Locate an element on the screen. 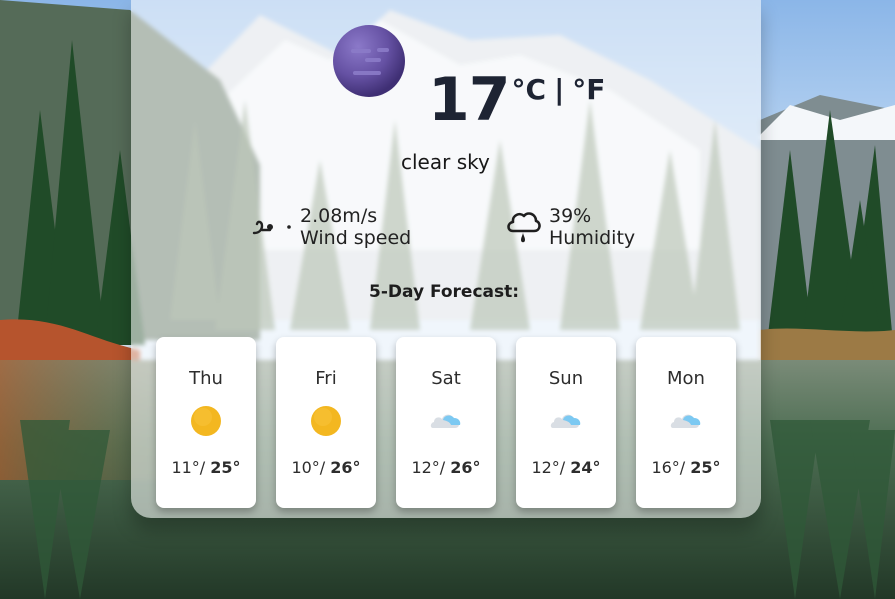 Image resolution: width=895 pixels, height=599 pixels. forecast-card: Sun 12°/ 24° is located at coordinates (566, 422).